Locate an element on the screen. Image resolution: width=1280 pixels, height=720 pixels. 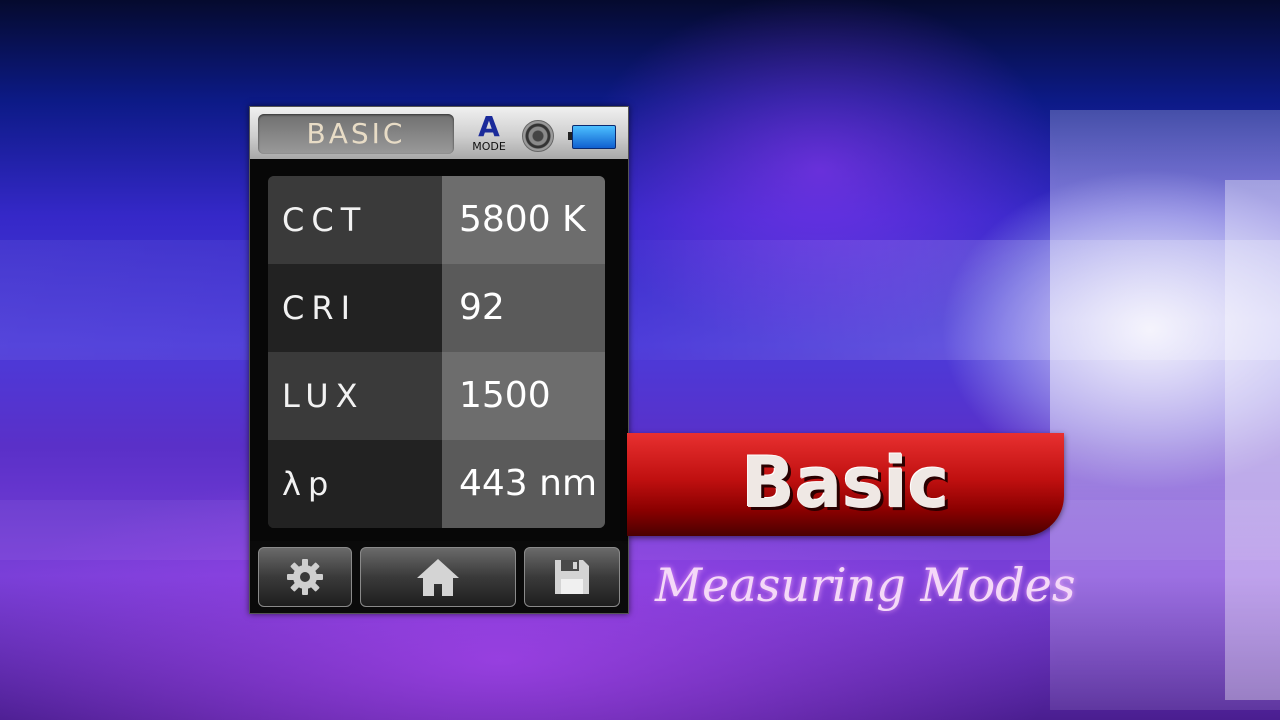
gear-icon is located at coordinates (305, 577).